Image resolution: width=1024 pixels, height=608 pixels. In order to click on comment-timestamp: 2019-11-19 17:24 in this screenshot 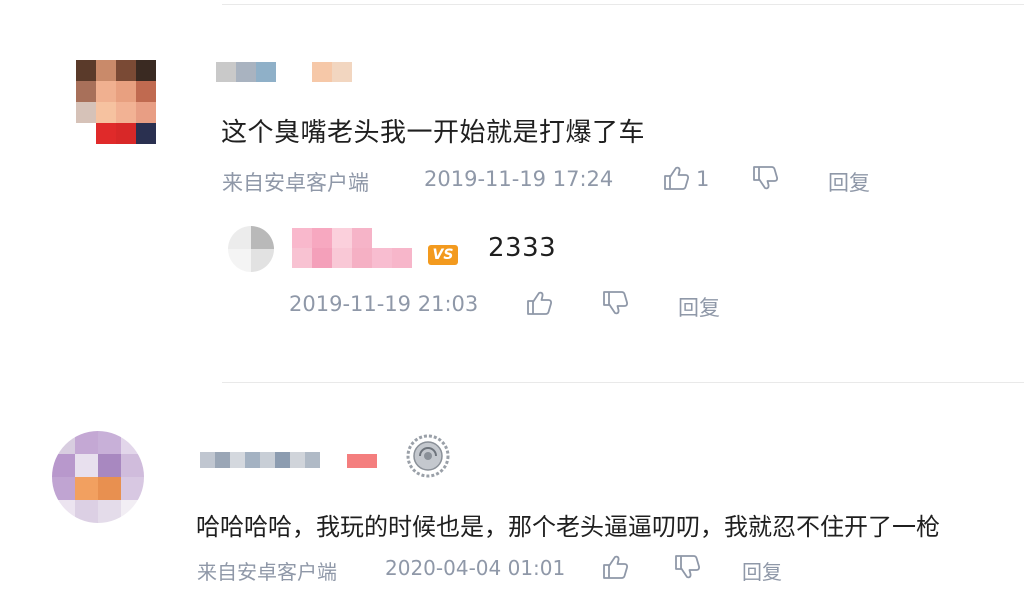, I will do `click(519, 179)`.